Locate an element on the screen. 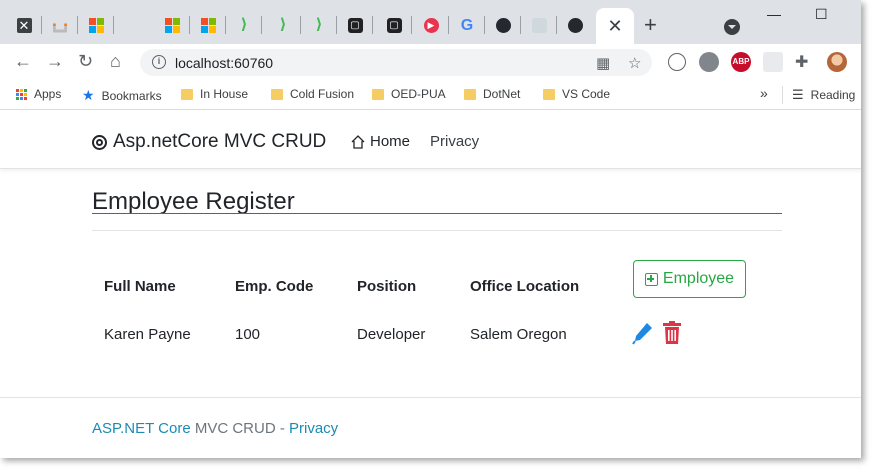 The height and width of the screenshot is (469, 873). nav-home-link: Home is located at coordinates (380, 141).